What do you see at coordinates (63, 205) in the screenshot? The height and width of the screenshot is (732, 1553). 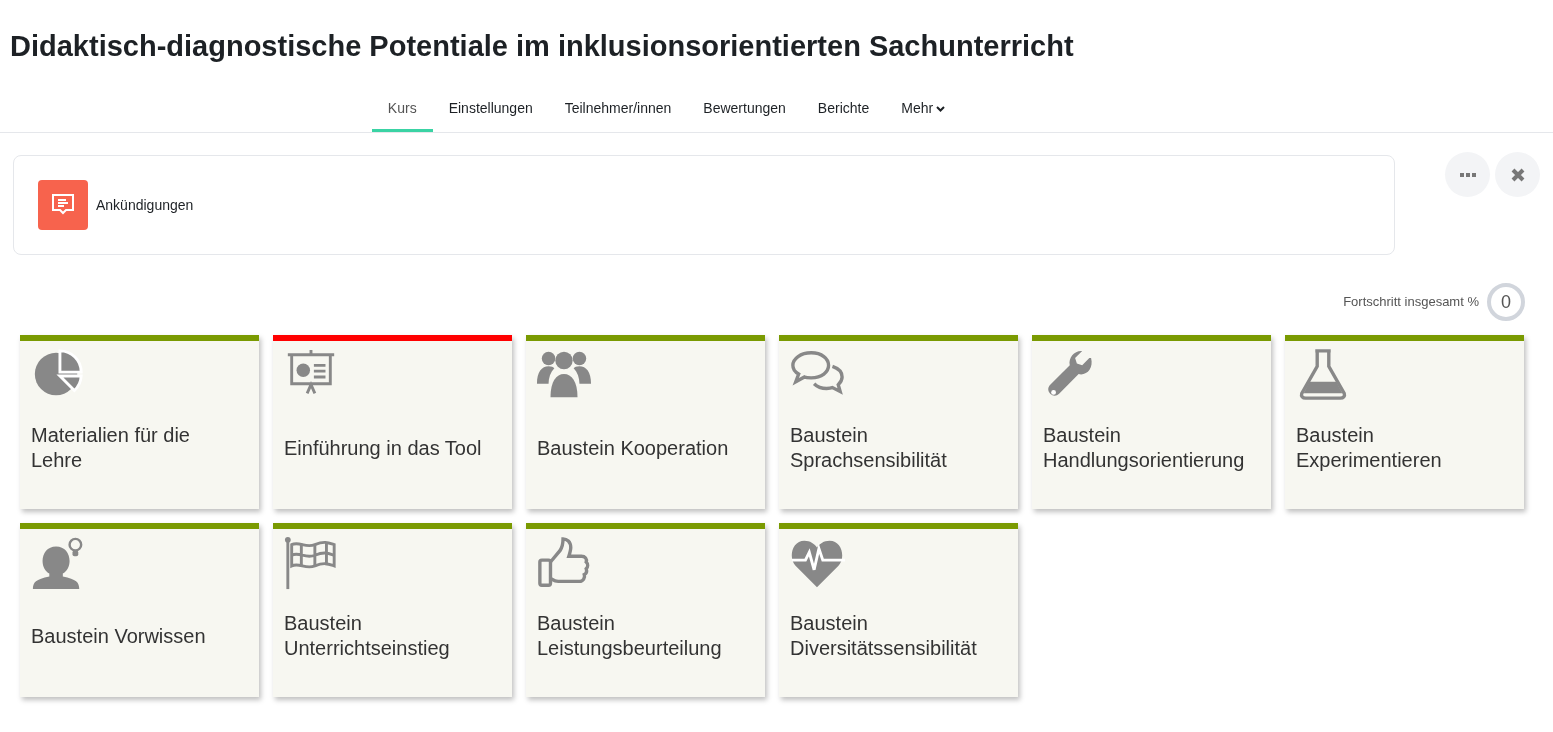 I see `forum-icon` at bounding box center [63, 205].